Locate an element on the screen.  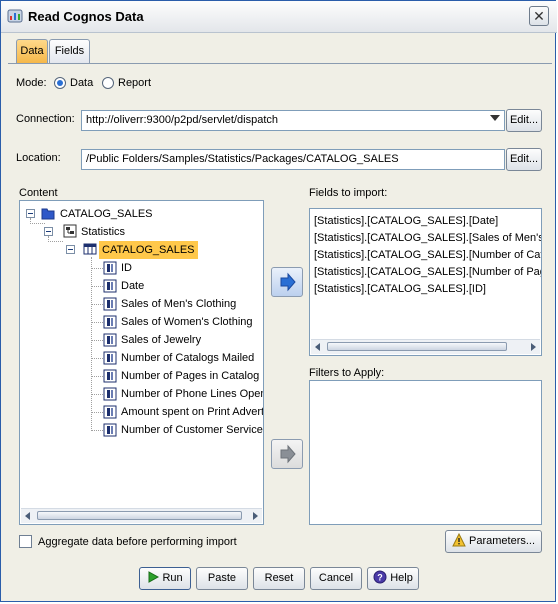
close-icon: ✕ is located at coordinates (539, 16).